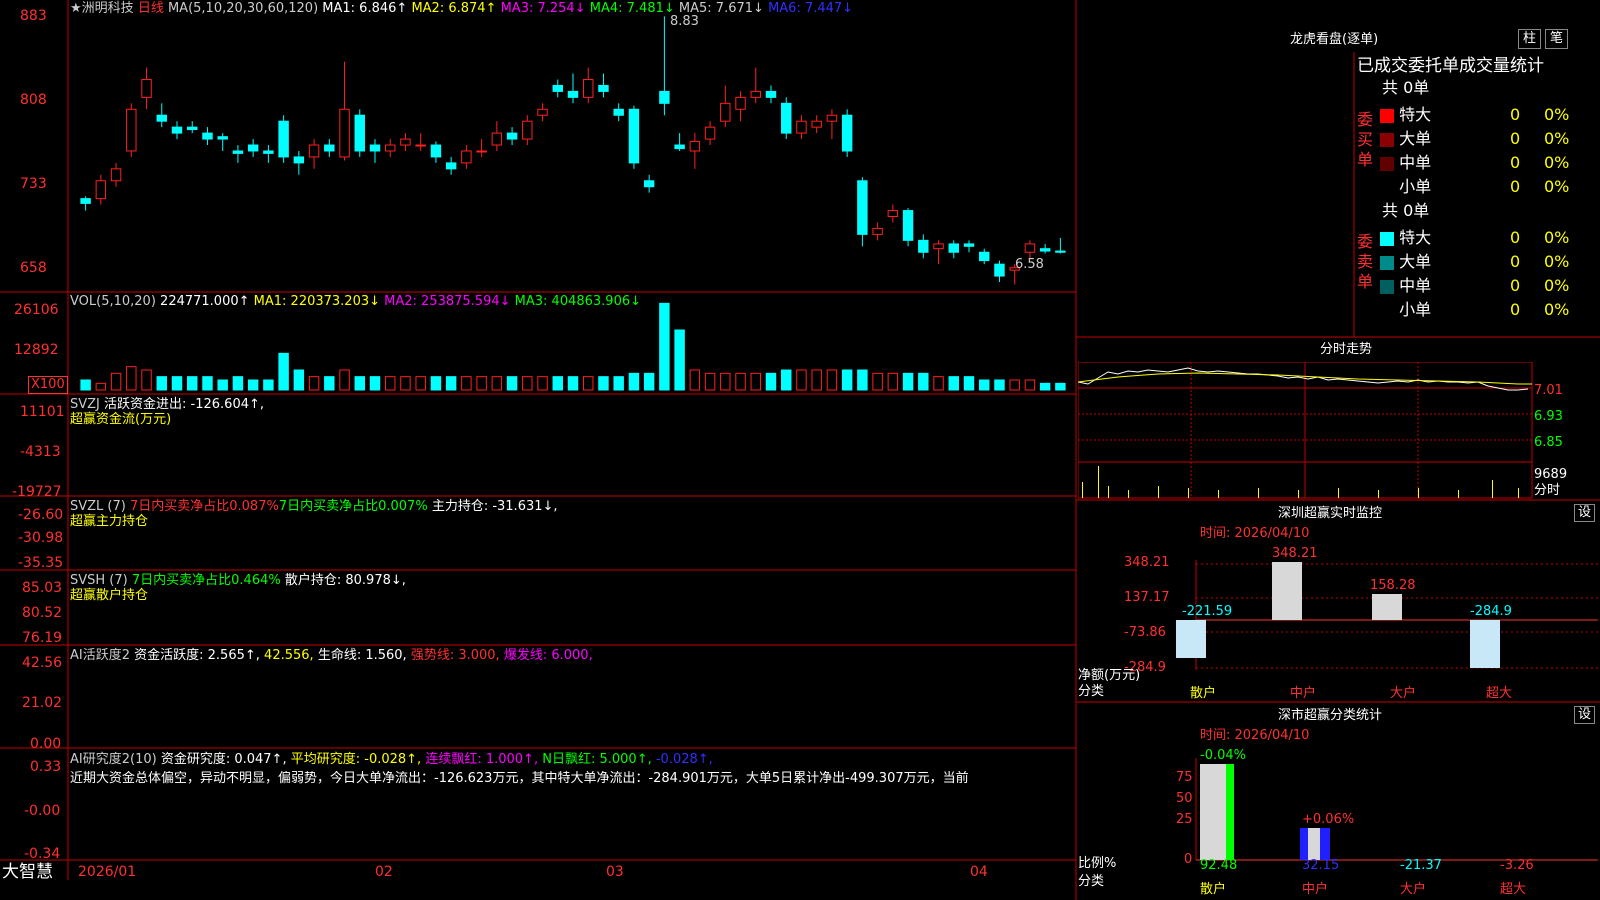 The height and width of the screenshot is (900, 1600). Describe the element at coordinates (40, 452) in the screenshot. I see `svzj-axis-label: -4313` at that location.